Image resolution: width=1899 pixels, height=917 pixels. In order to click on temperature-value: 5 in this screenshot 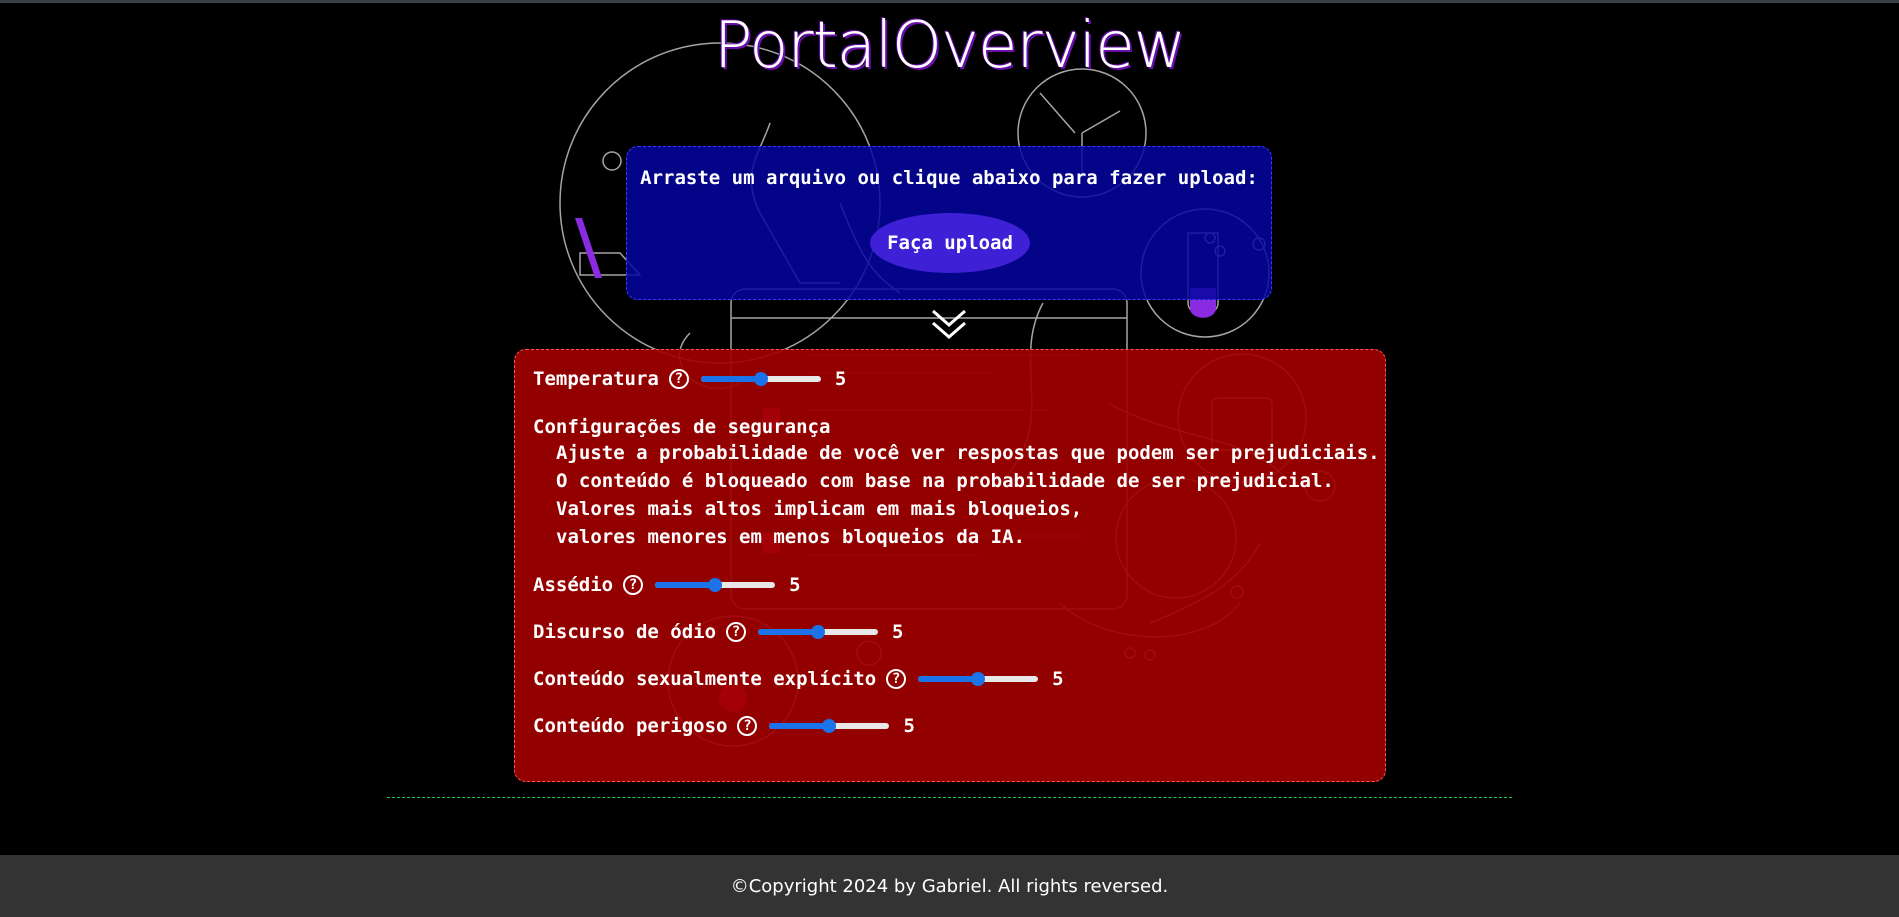, I will do `click(840, 379)`.